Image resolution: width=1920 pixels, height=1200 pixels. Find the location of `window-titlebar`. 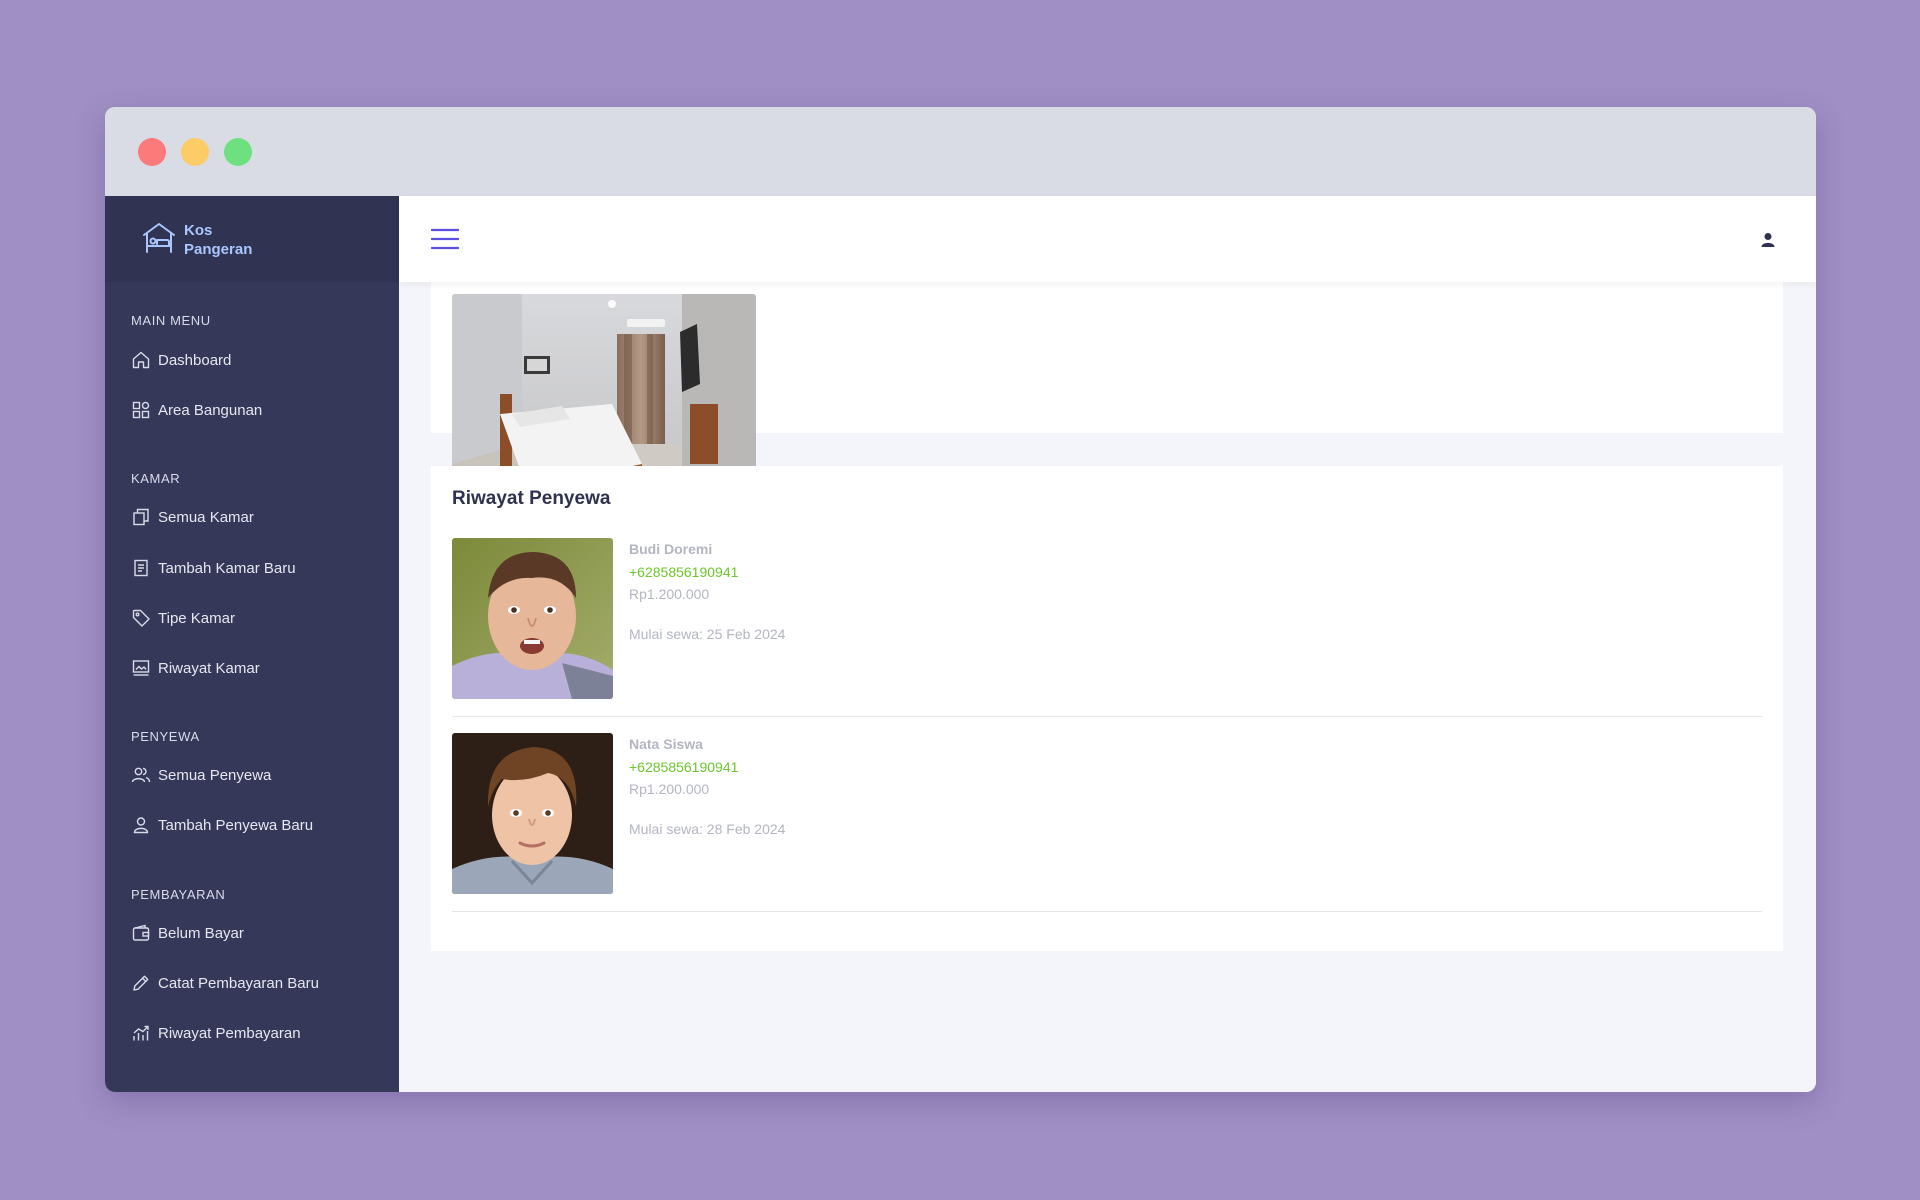

window-titlebar is located at coordinates (960, 151).